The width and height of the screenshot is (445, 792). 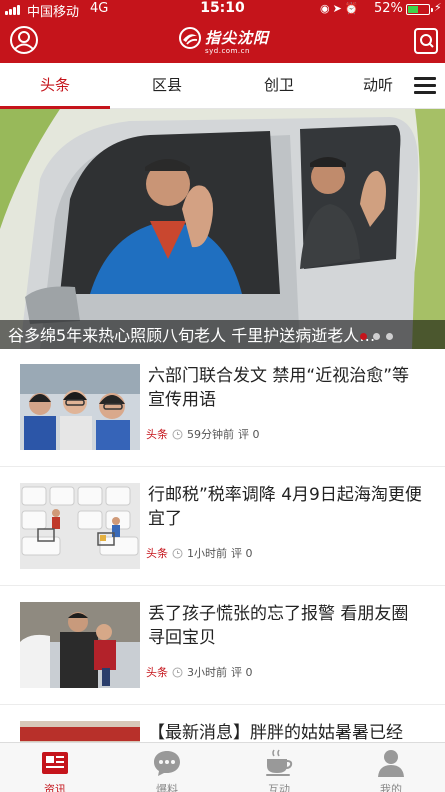 I want to click on banner-pager, so click(x=376, y=336).